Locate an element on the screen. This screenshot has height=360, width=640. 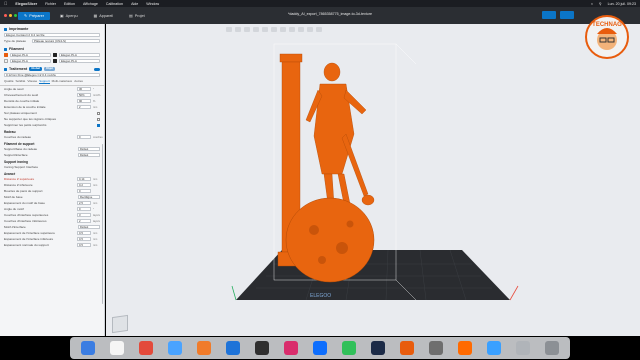
device-icon: ▩ is located at coordinates (95, 16).